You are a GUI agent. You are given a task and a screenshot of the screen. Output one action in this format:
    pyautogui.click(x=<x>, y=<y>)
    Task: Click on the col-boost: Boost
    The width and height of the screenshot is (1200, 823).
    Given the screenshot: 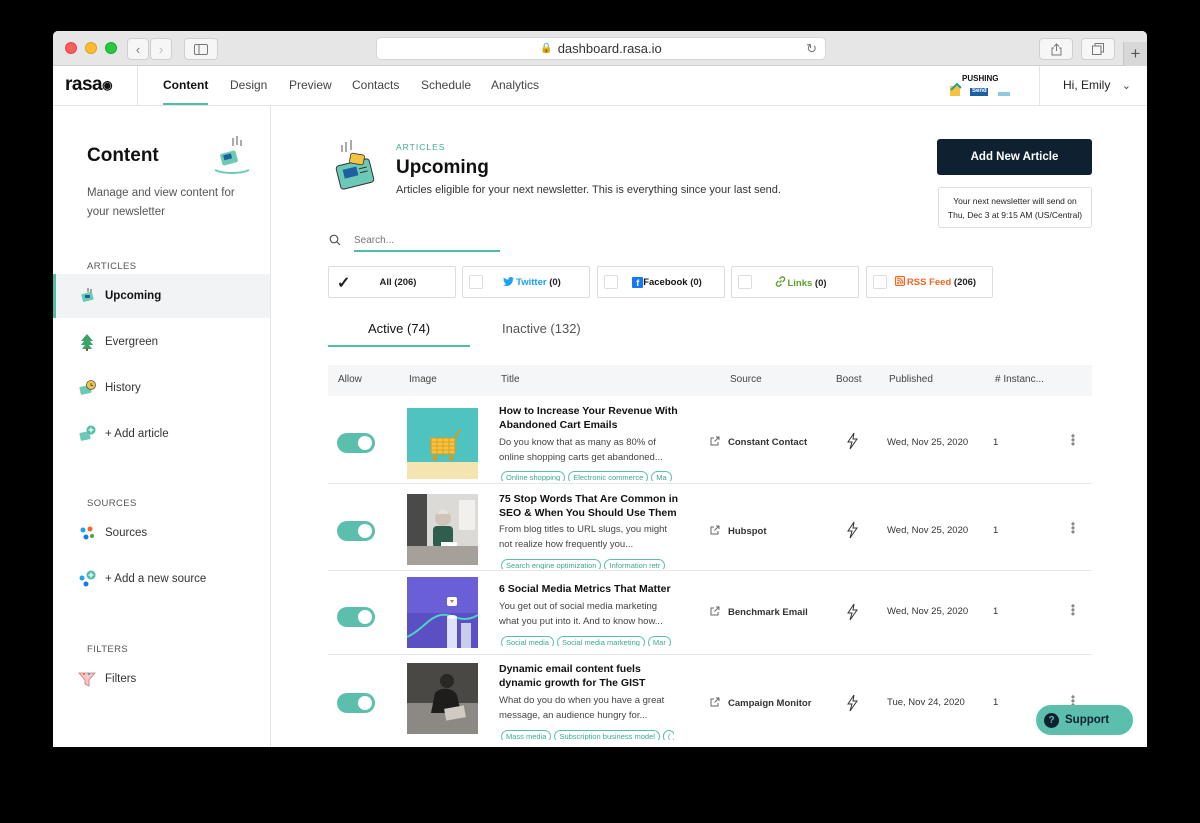 What is the action you would take?
    pyautogui.click(x=849, y=379)
    